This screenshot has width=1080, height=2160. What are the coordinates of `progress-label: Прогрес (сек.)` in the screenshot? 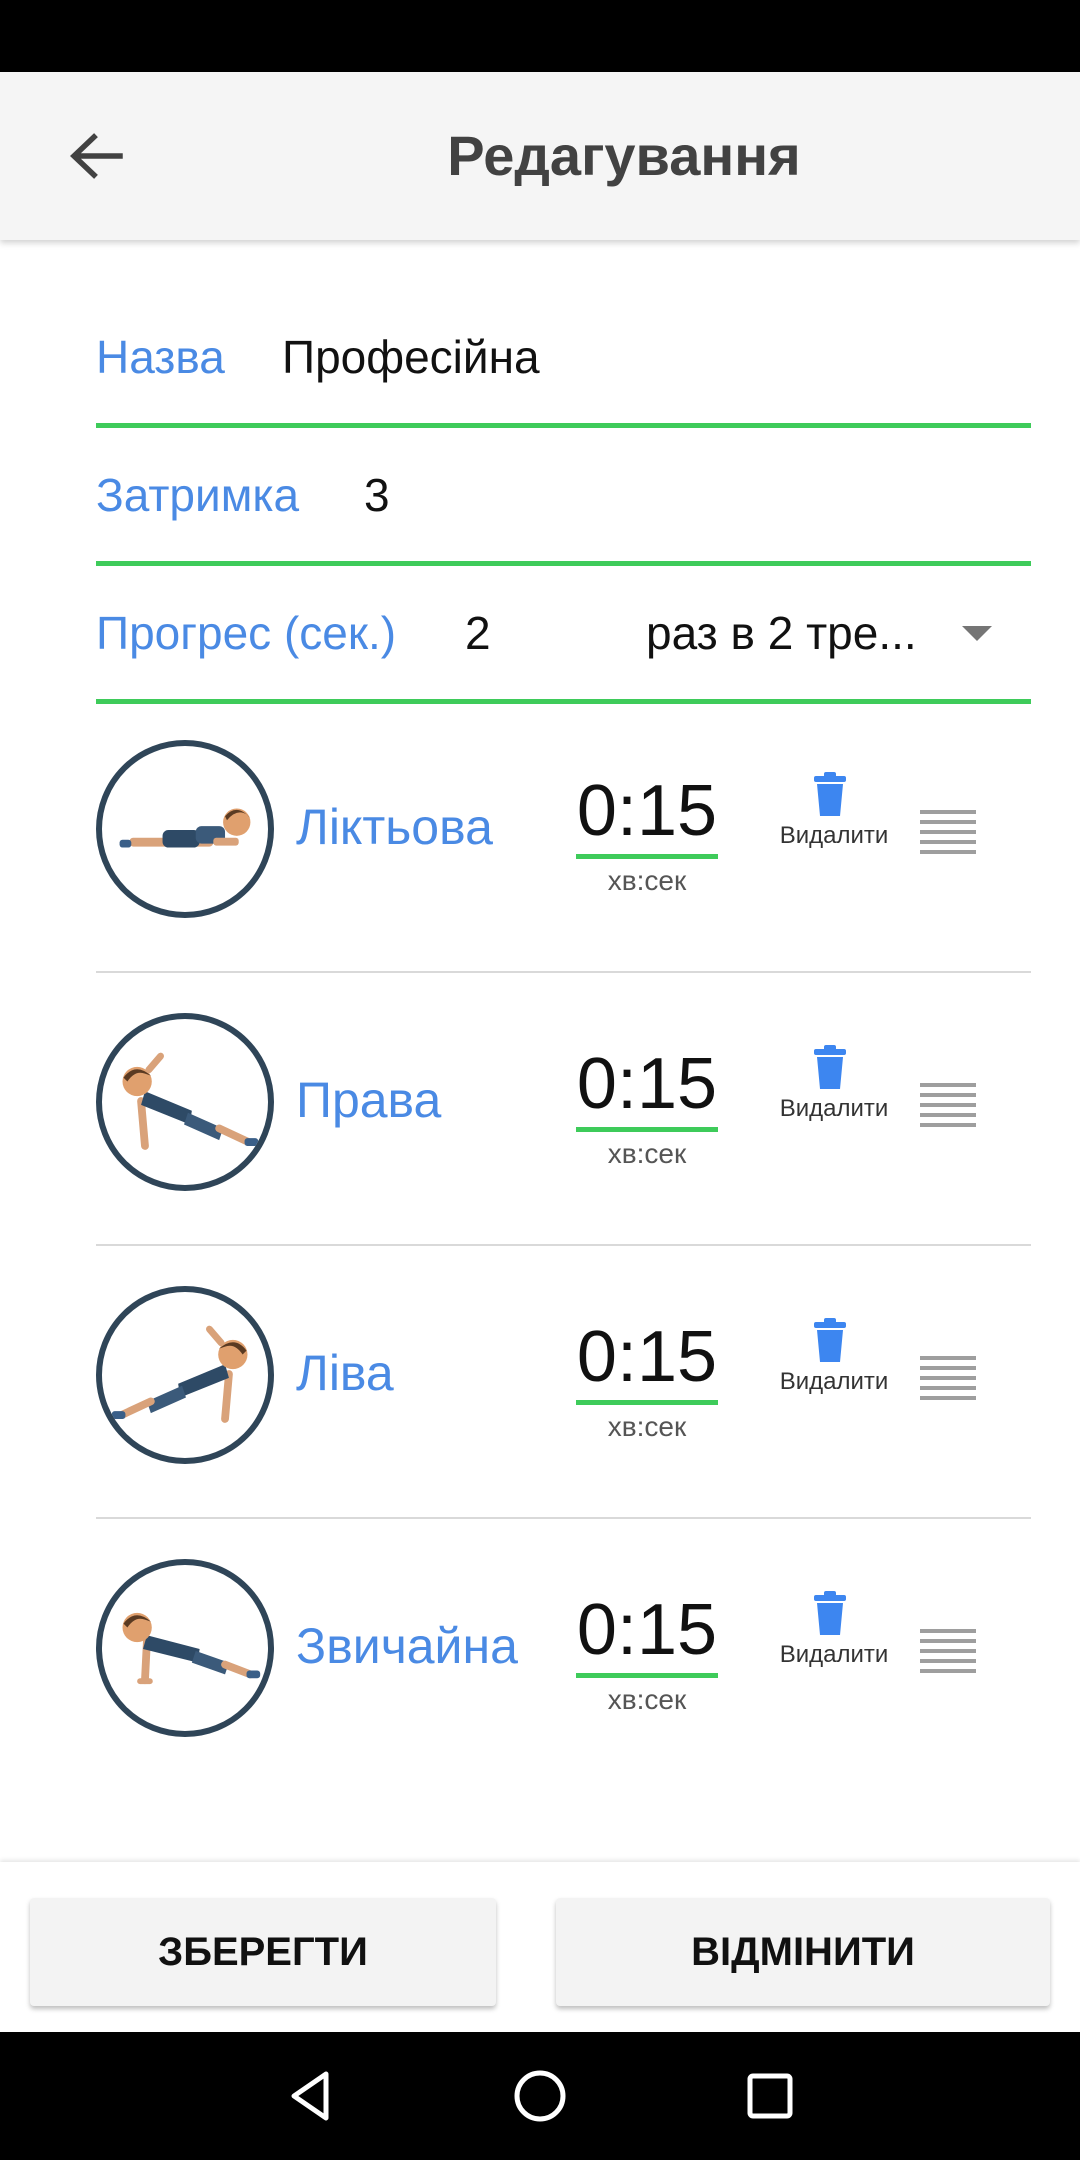 It's located at (246, 633).